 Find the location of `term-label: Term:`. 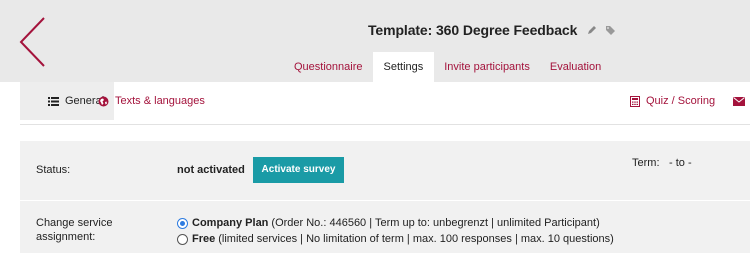

term-label: Term: is located at coordinates (646, 163).